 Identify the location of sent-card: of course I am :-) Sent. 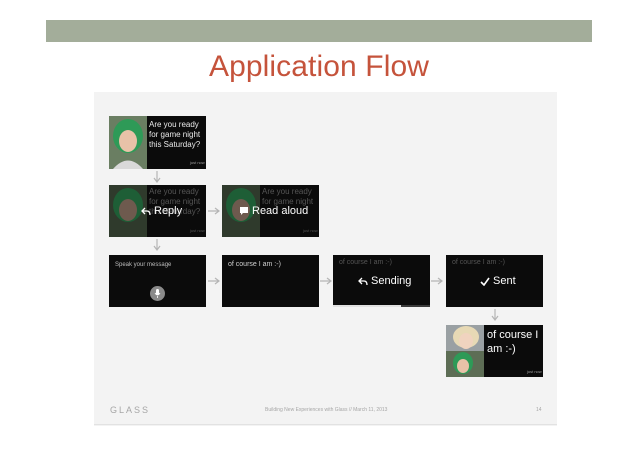
(494, 281).